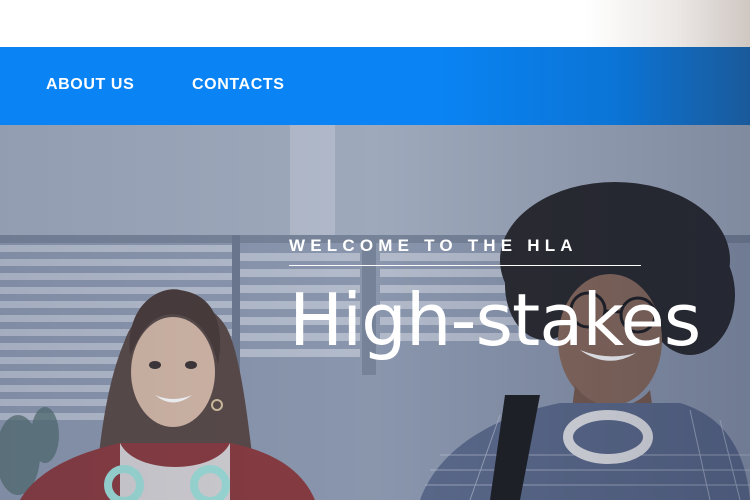 Image resolution: width=750 pixels, height=500 pixels. What do you see at coordinates (495, 320) in the screenshot?
I see `hero-headline: High-stakes` at bounding box center [495, 320].